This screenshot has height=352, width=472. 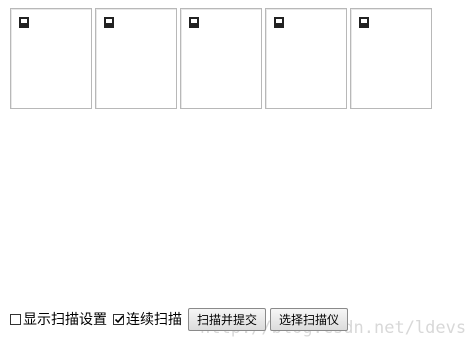 I want to click on scan-and-submit-button: 扫描并提交, so click(x=227, y=319).